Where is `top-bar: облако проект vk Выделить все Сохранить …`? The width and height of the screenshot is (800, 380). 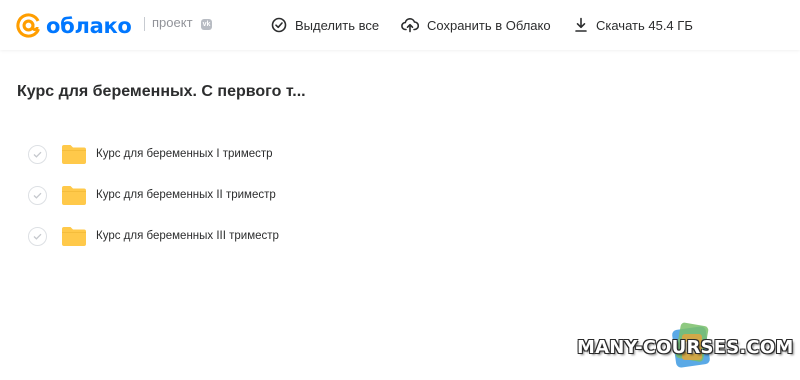 top-bar: облако проект vk Выделить все Сохранить … is located at coordinates (400, 25).